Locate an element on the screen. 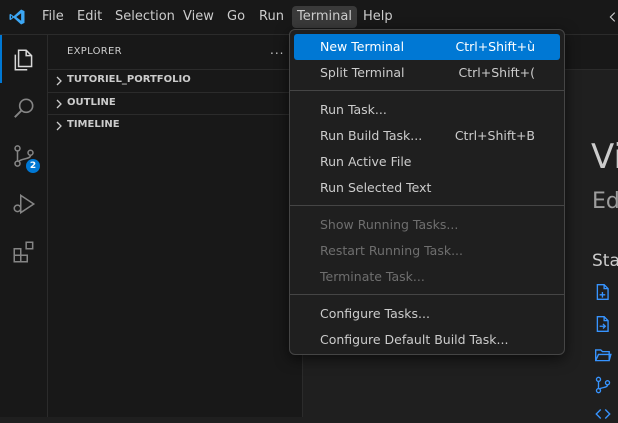 This screenshot has width=618, height=423. activity-search is located at coordinates (24, 107).